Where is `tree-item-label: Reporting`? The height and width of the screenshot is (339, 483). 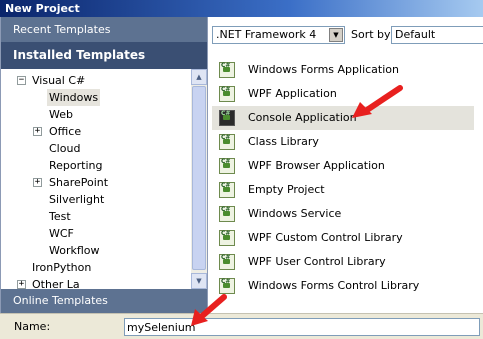
tree-item-label: Reporting is located at coordinates (76, 165).